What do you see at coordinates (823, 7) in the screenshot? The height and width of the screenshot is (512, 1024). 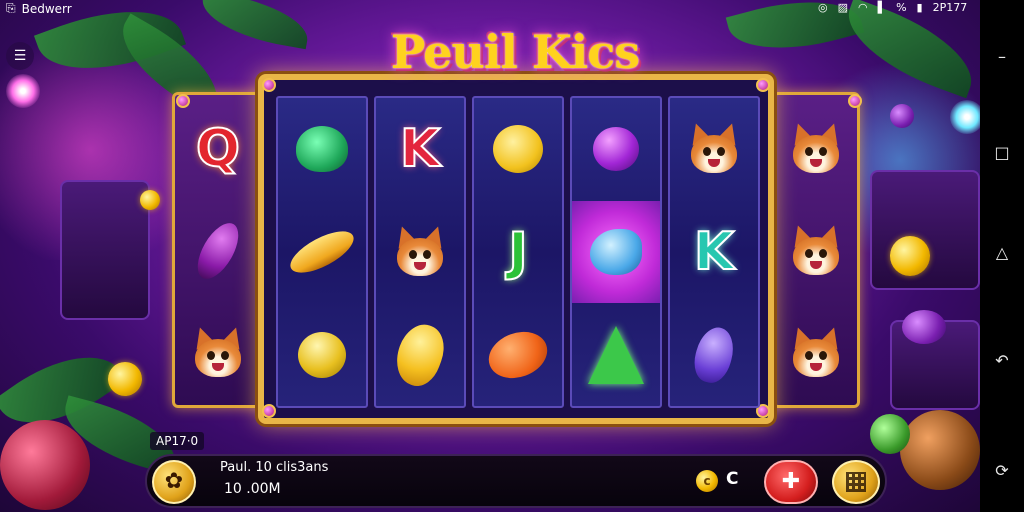 I see `sync-icon: ◎` at bounding box center [823, 7].